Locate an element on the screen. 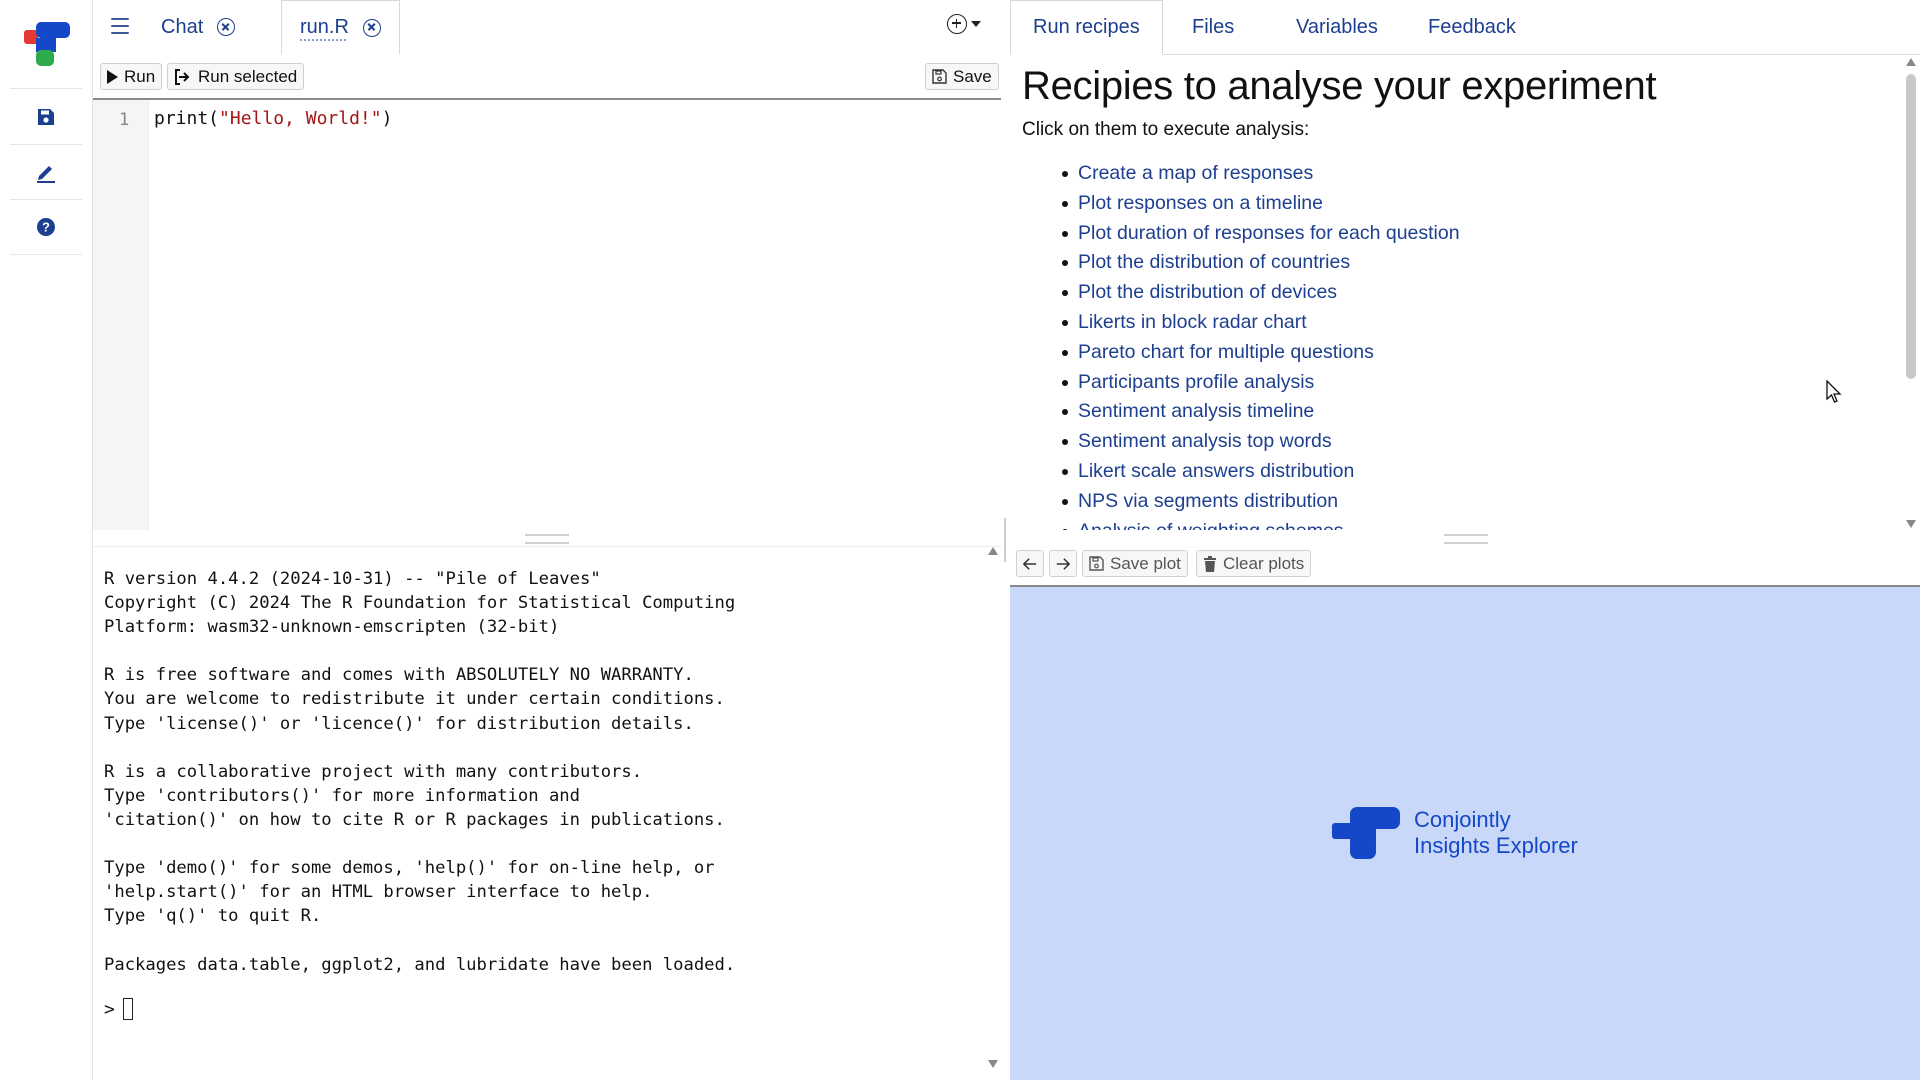 The width and height of the screenshot is (1920, 1081). tab-run-recipes: Run recipes is located at coordinates (1086, 27).